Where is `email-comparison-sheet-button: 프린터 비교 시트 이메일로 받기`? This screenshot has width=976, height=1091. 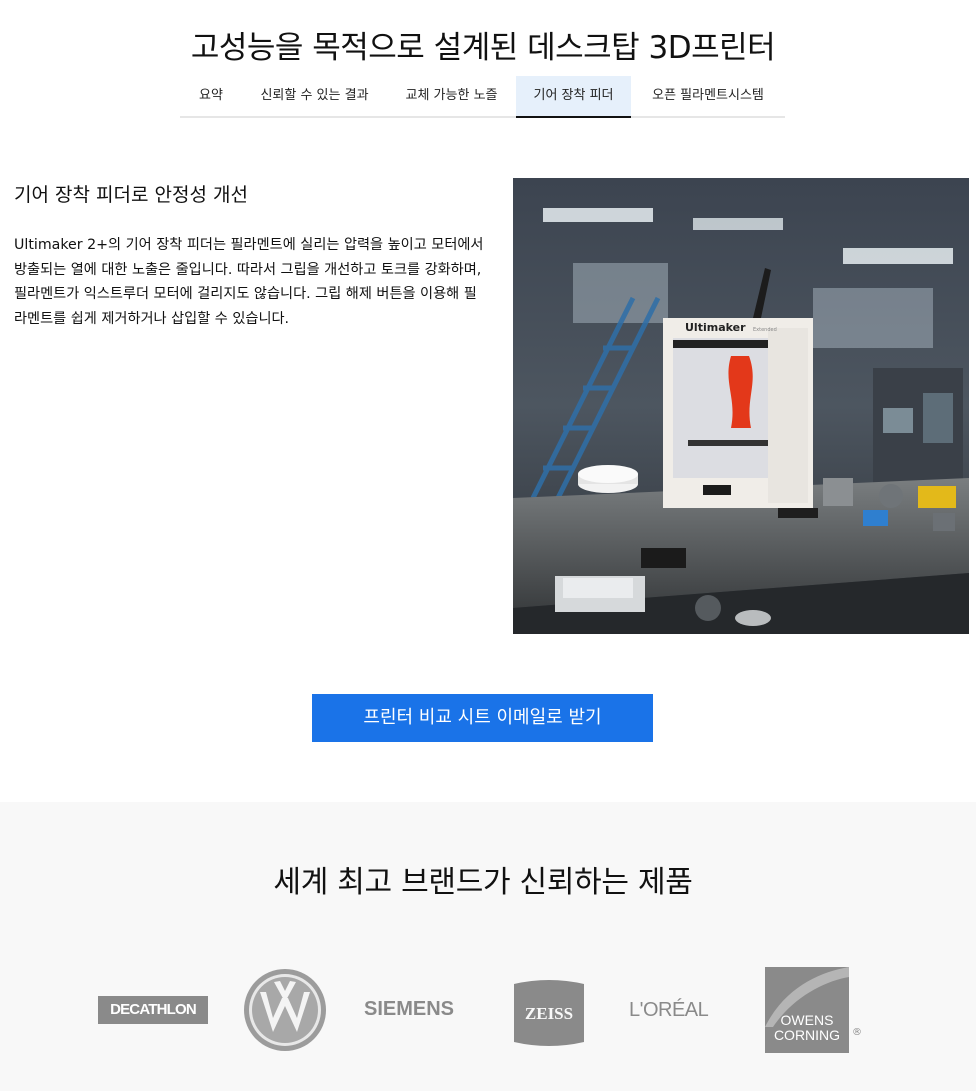
email-comparison-sheet-button: 프린터 비교 시트 이메일로 받기 is located at coordinates (482, 718).